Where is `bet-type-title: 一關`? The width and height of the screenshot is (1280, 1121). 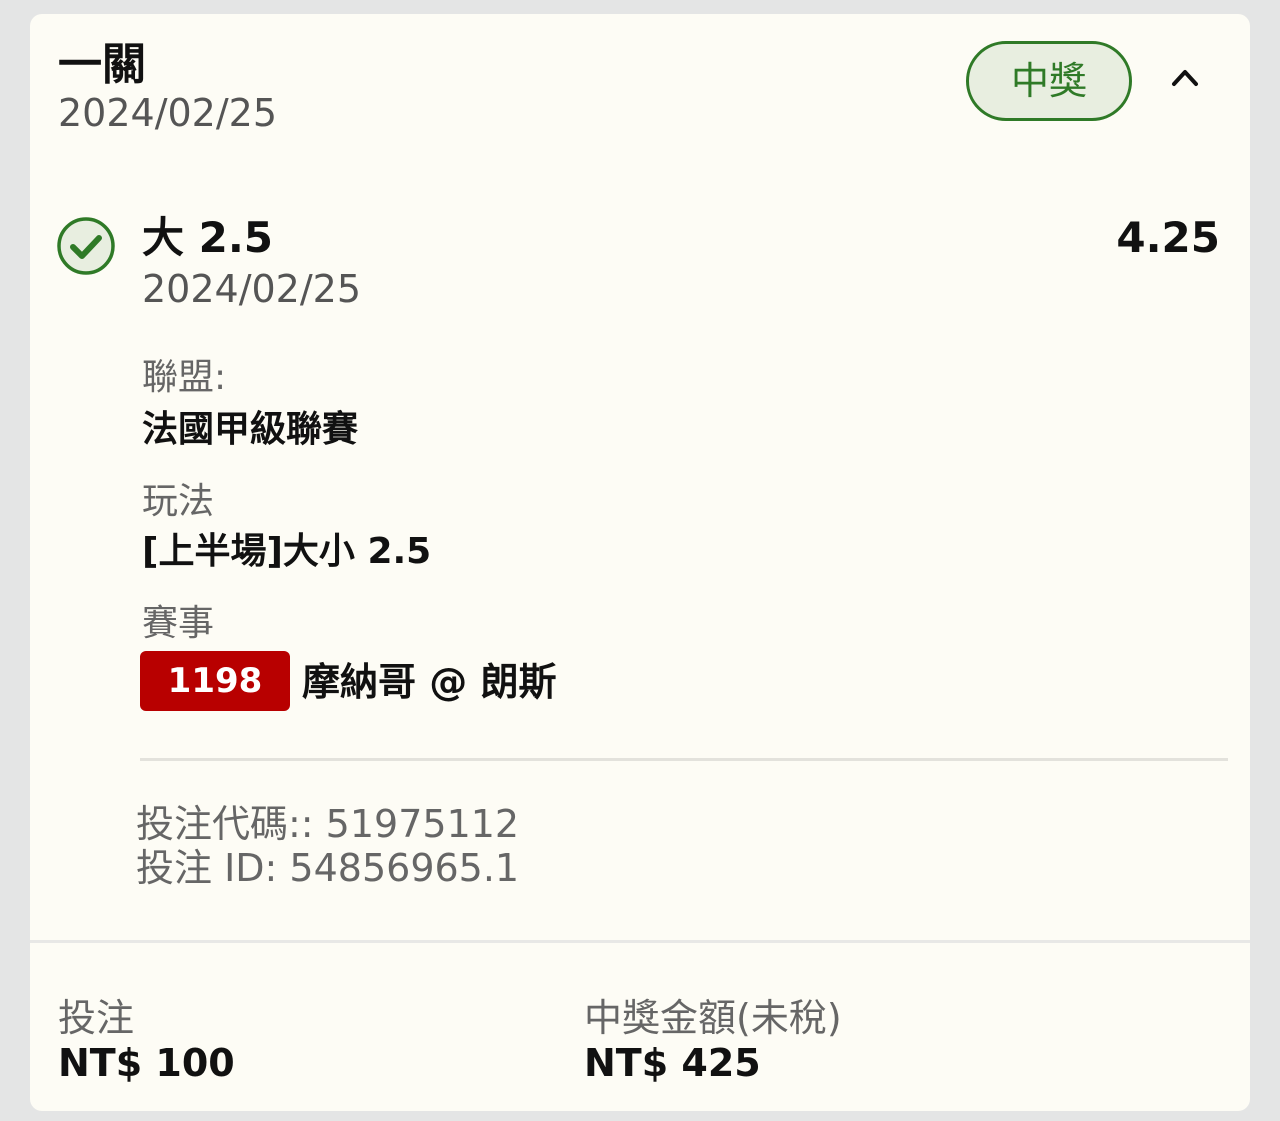
bet-type-title: 一關 is located at coordinates (102, 64).